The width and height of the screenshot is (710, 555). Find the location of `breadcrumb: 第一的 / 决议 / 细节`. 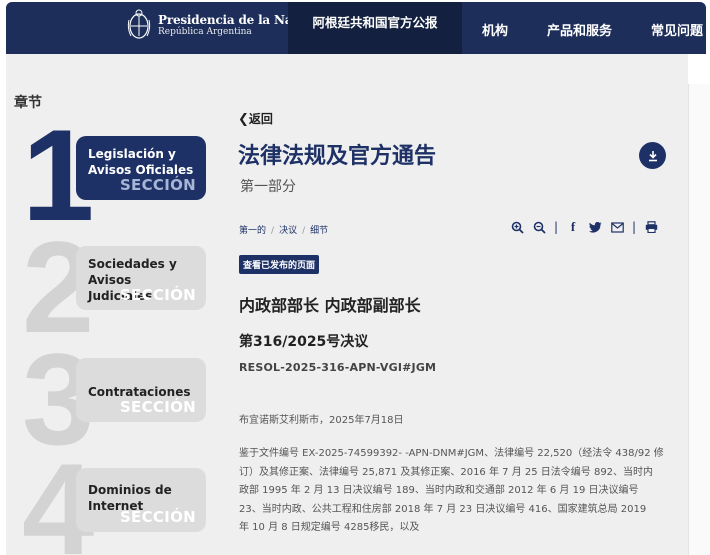

breadcrumb: 第一的 / 决议 / 细节 is located at coordinates (283, 229).